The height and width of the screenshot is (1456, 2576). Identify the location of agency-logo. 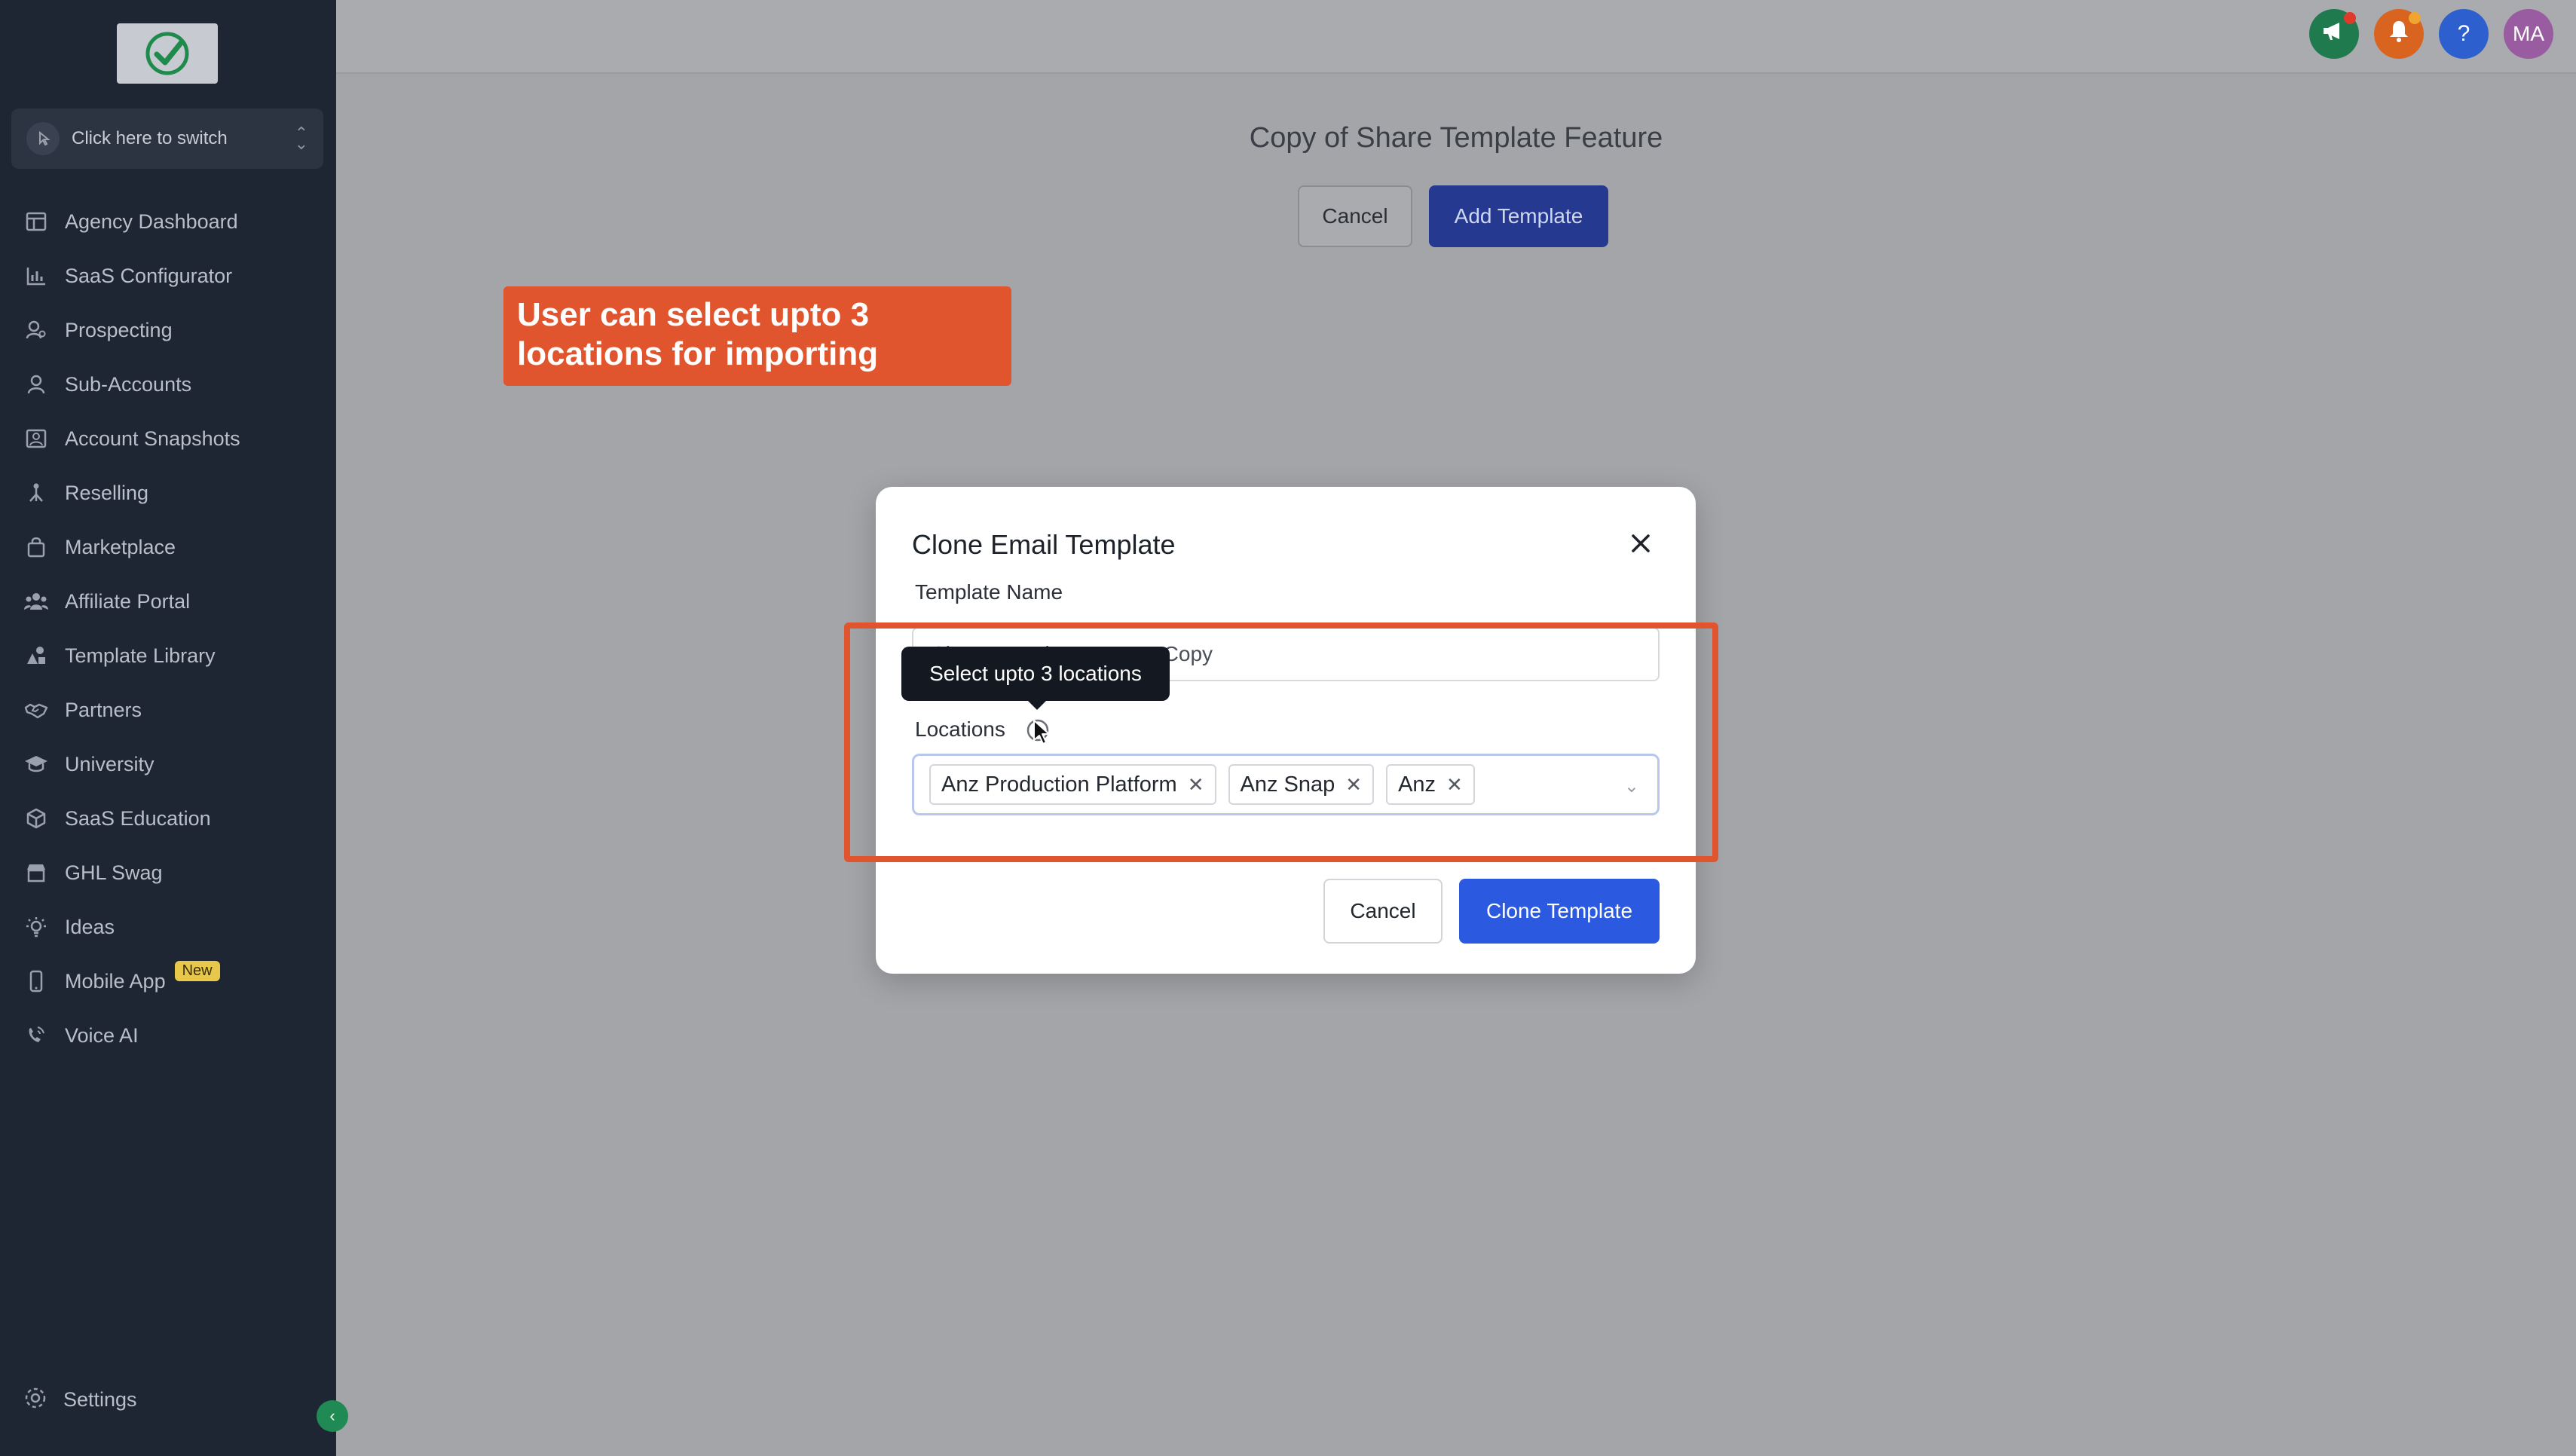
(167, 53).